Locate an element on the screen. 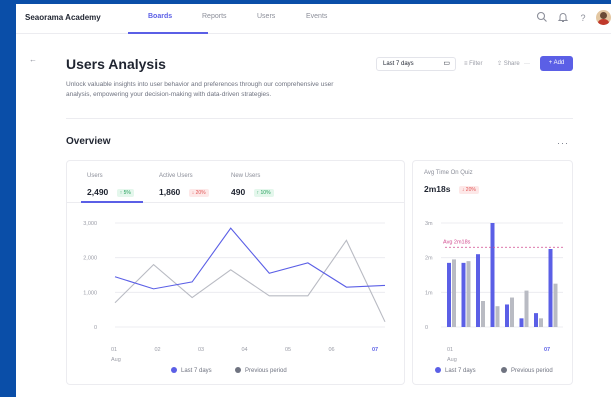 The width and height of the screenshot is (611, 397). series-line-current is located at coordinates (250, 258).